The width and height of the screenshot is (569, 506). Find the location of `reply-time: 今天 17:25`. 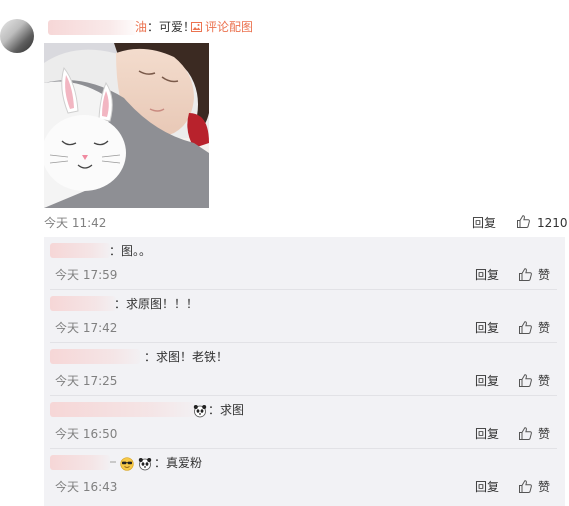

reply-time: 今天 17:25 is located at coordinates (86, 381).